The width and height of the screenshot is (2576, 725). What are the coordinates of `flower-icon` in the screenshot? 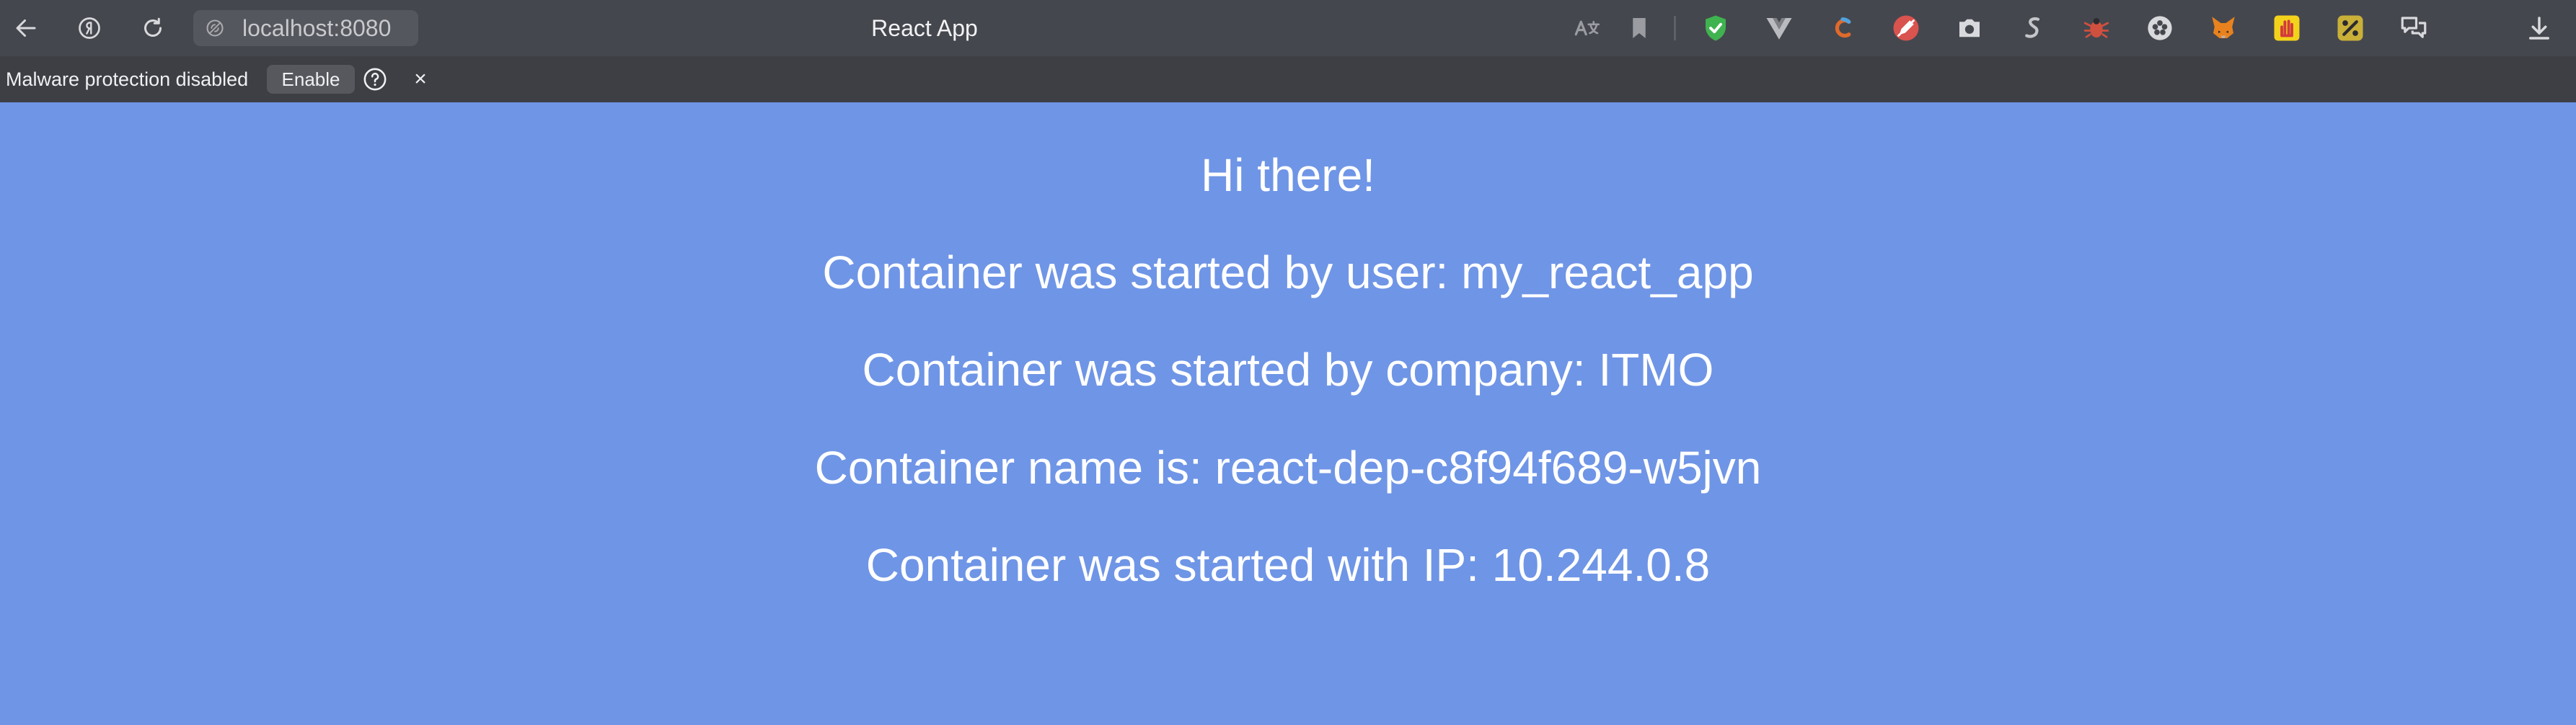 It's located at (2160, 28).